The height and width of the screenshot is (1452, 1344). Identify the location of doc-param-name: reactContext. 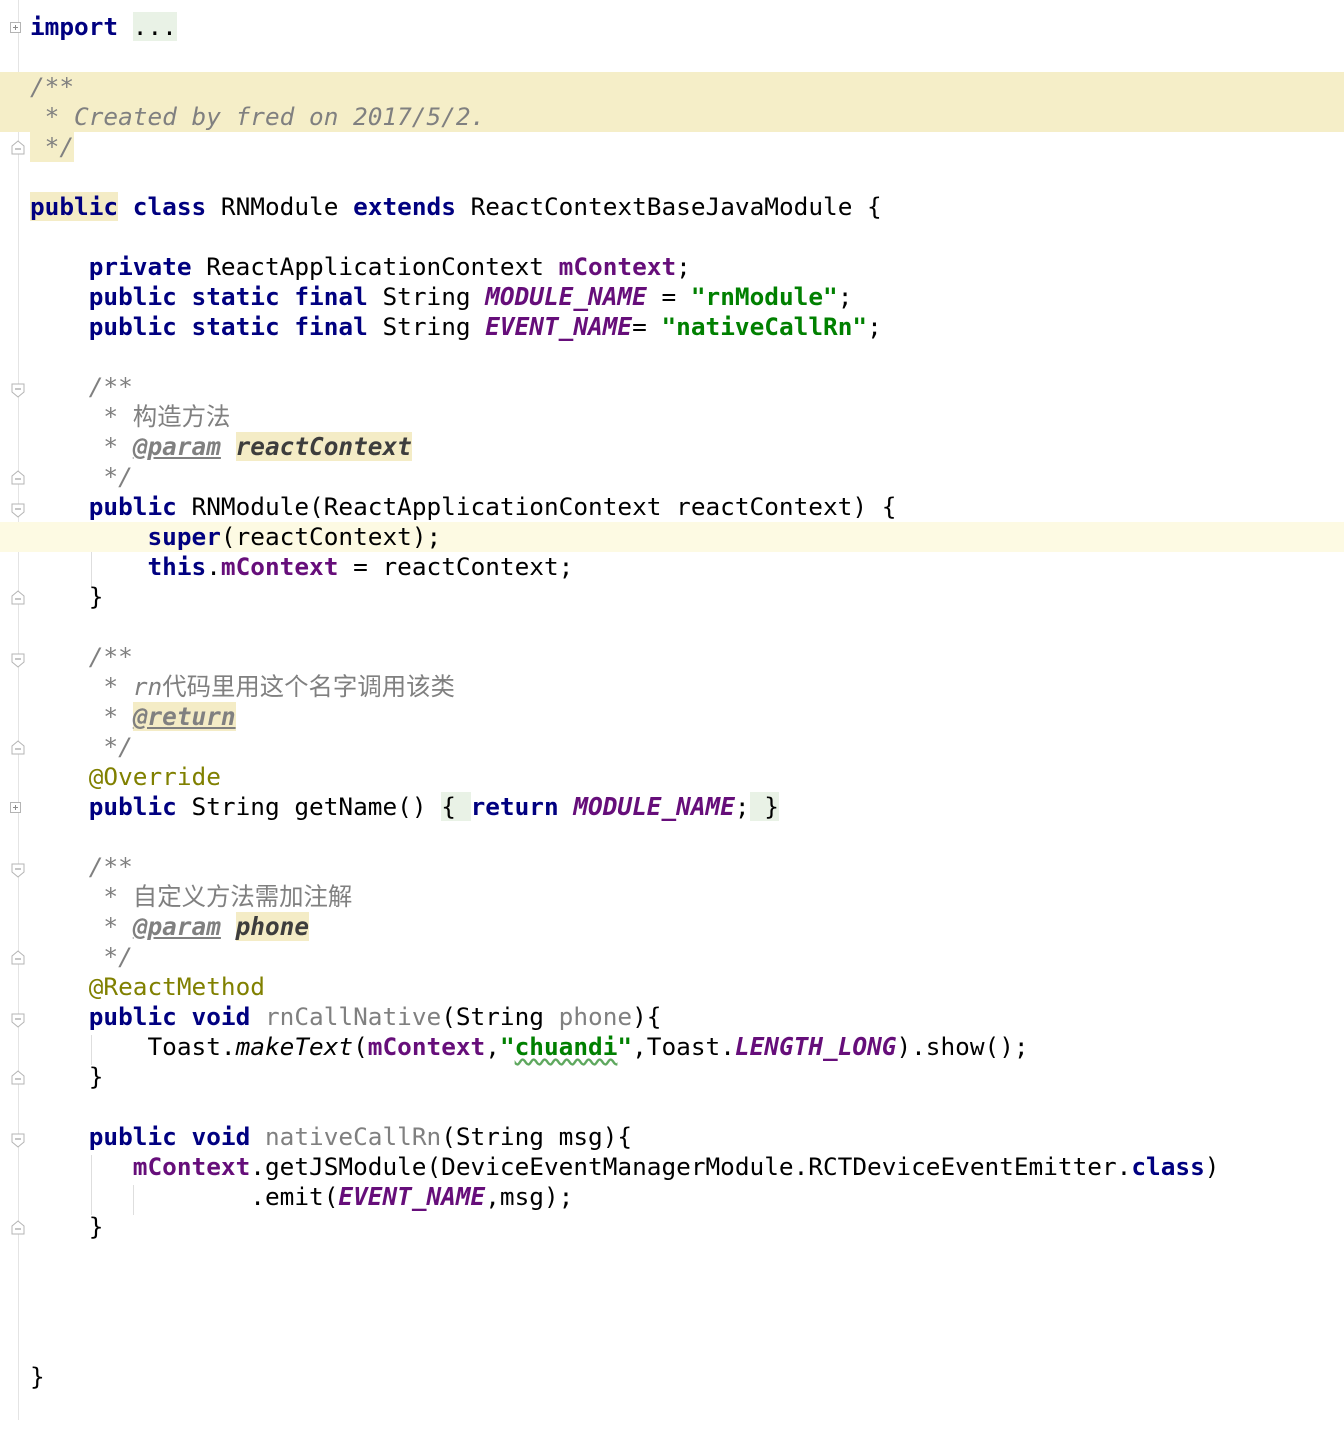
(323, 446).